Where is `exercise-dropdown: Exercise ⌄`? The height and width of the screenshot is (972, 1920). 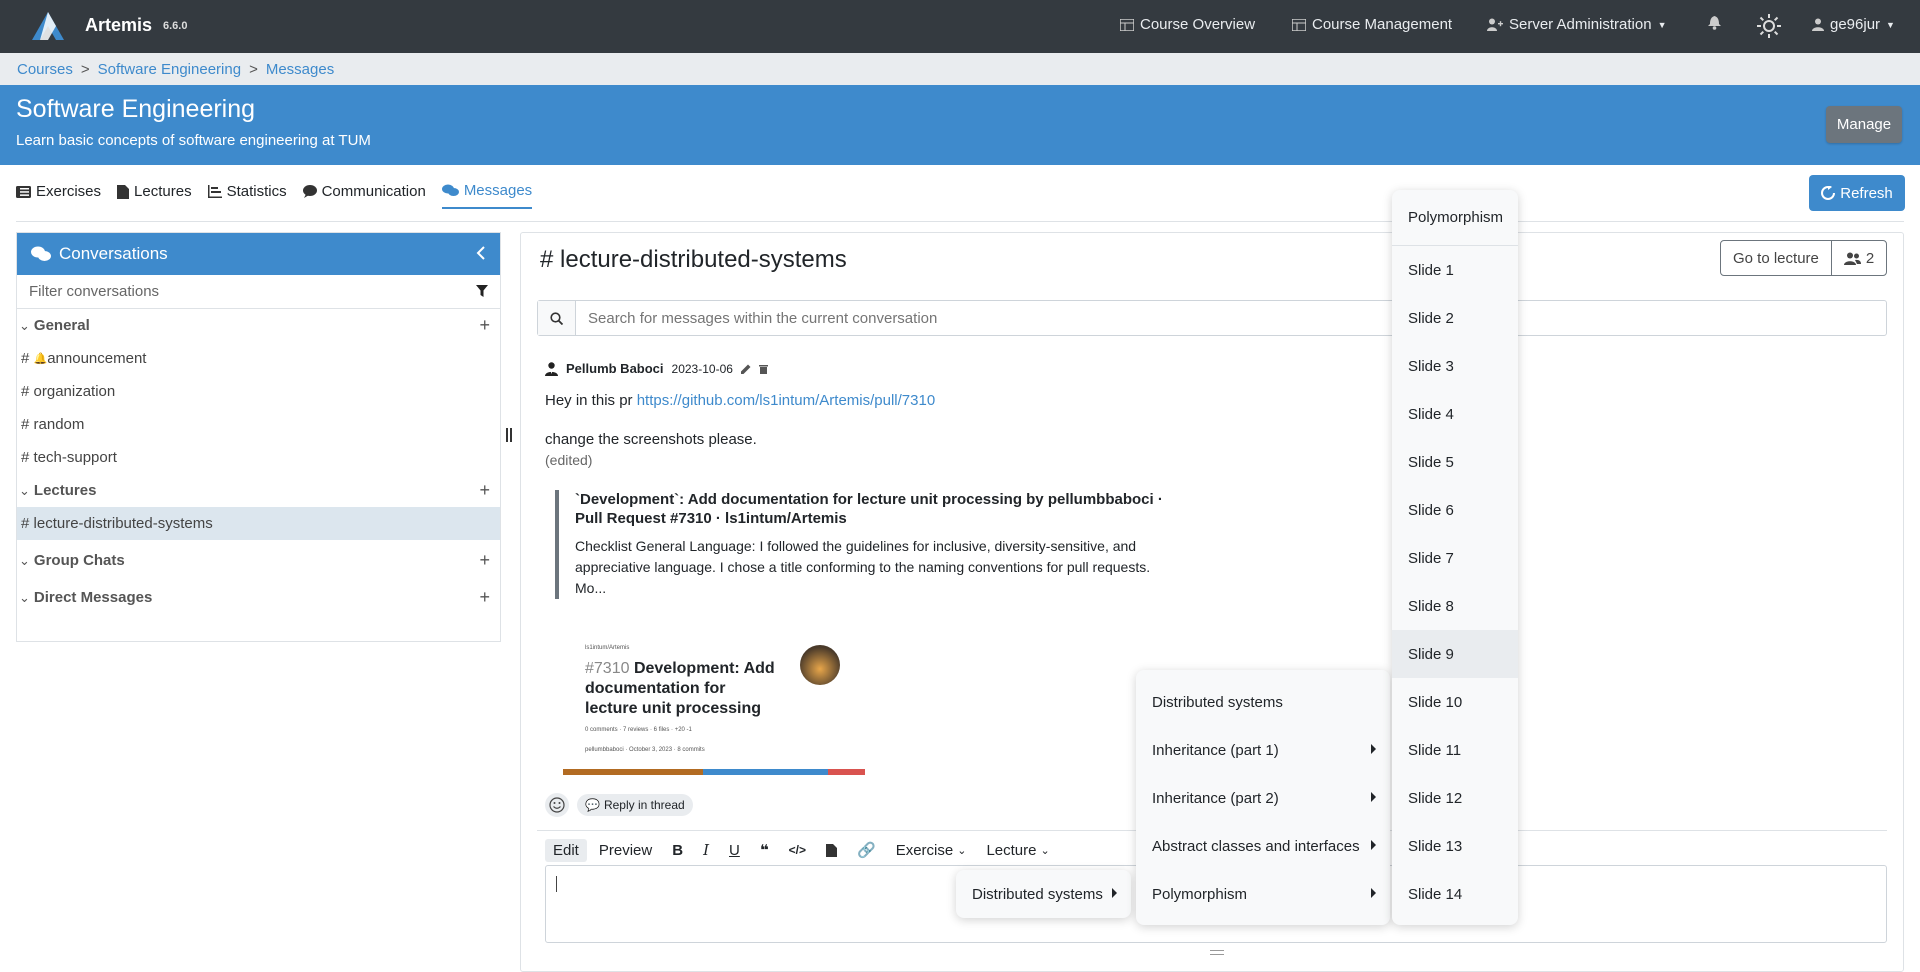 exercise-dropdown: Exercise ⌄ is located at coordinates (931, 850).